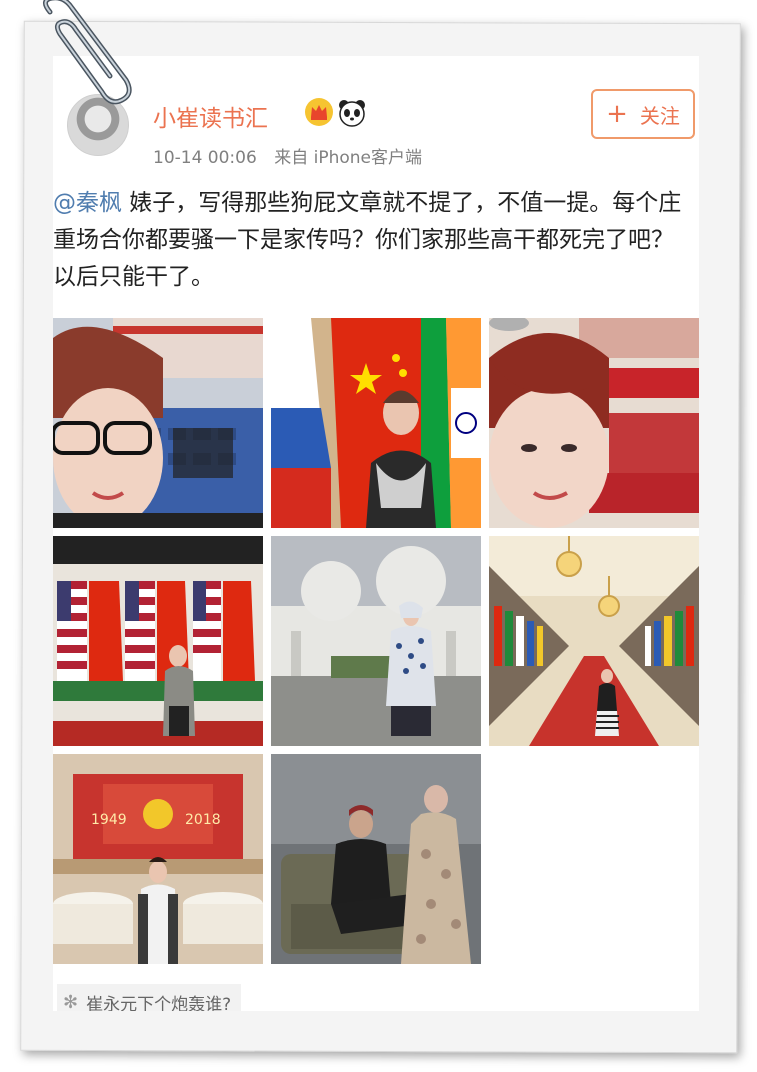 The width and height of the screenshot is (757, 1072). Describe the element at coordinates (87, 52) in the screenshot. I see `paperclip-icon` at that location.